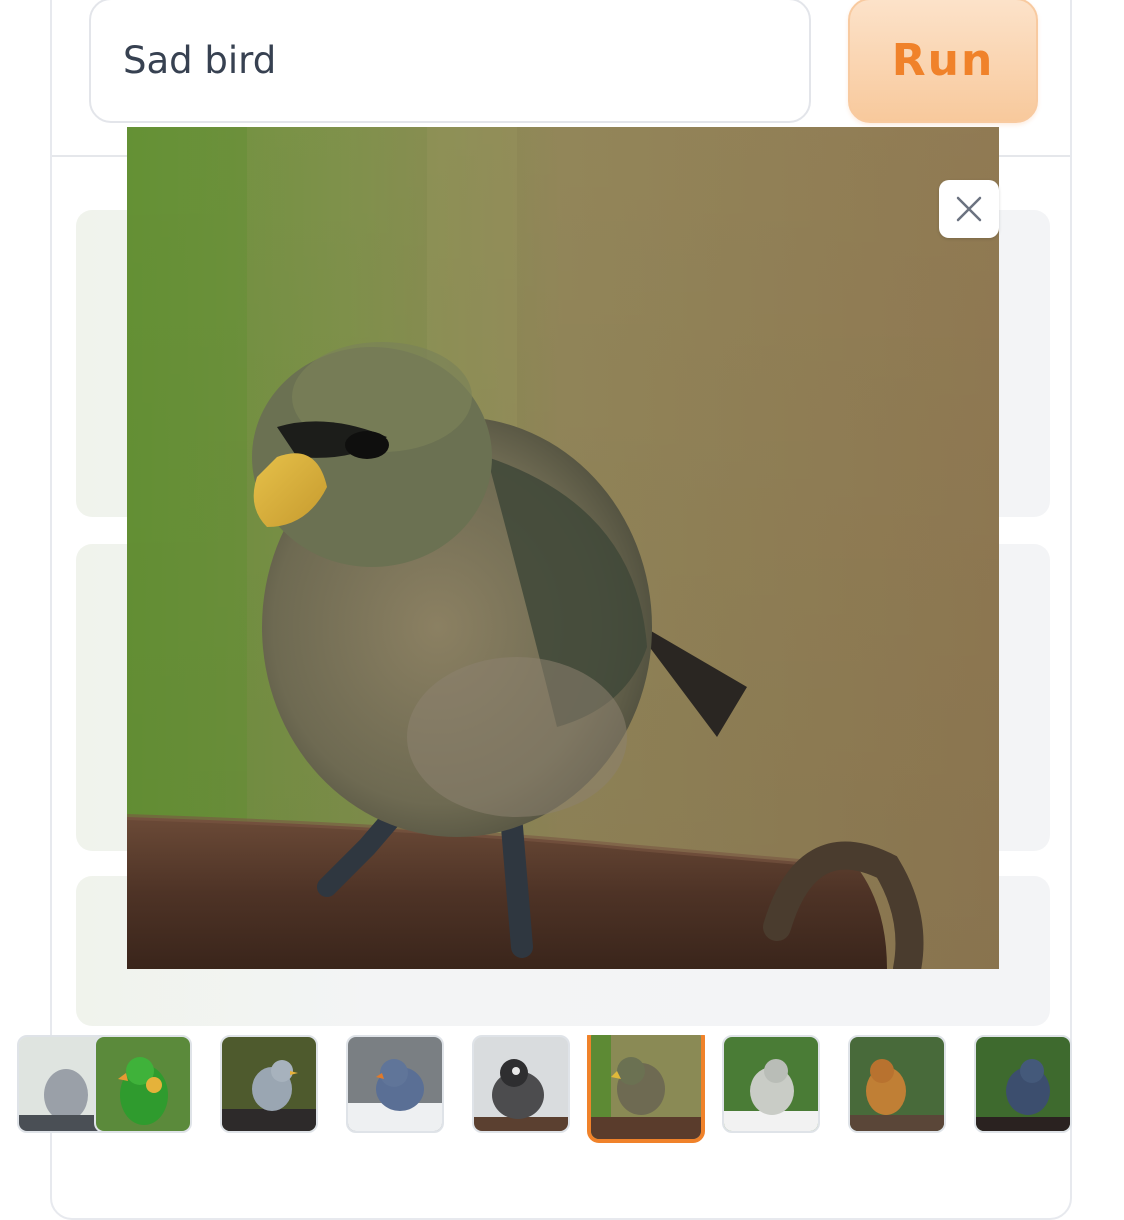 Image resolution: width=1124 pixels, height=1220 pixels. I want to click on close-icon, so click(969, 209).